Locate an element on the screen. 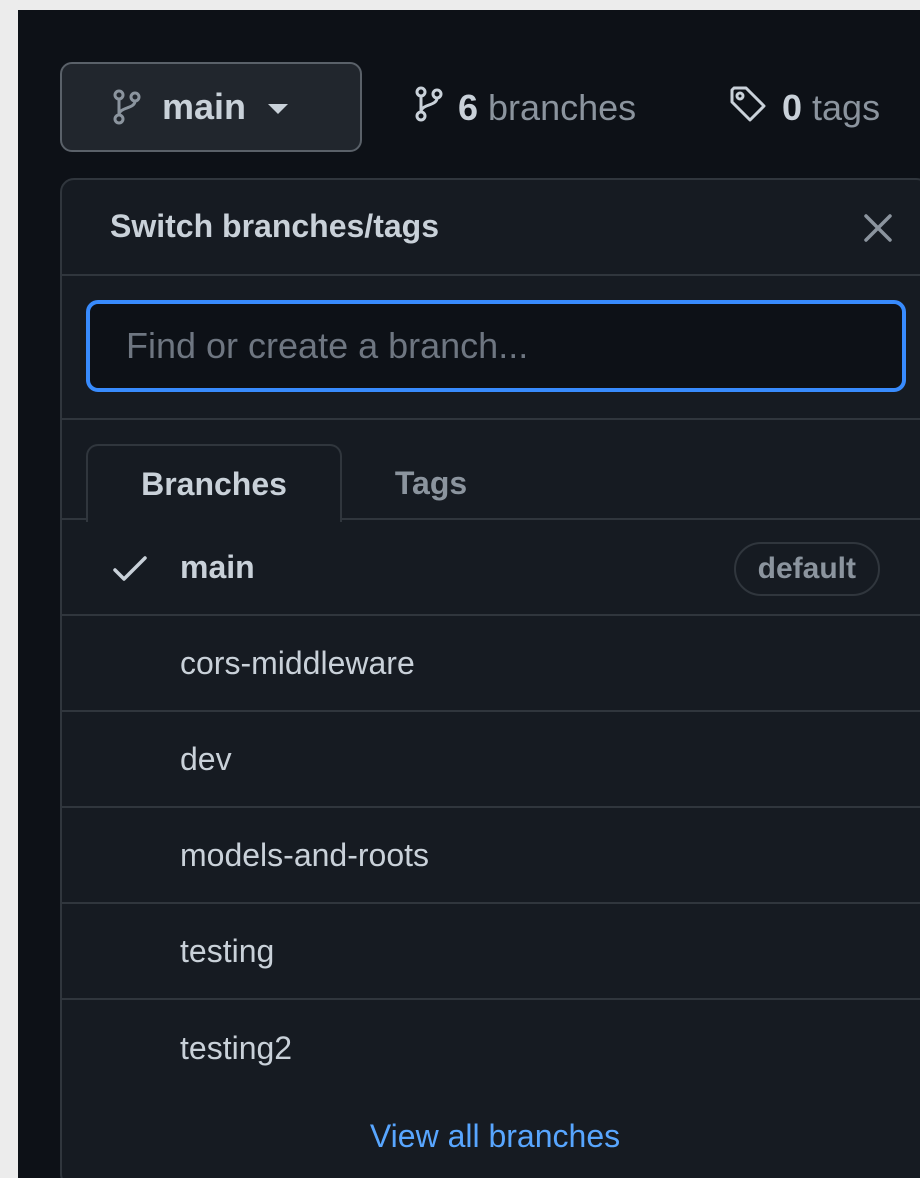 This screenshot has width=920, height=1178. branch-name: main is located at coordinates (217, 566).